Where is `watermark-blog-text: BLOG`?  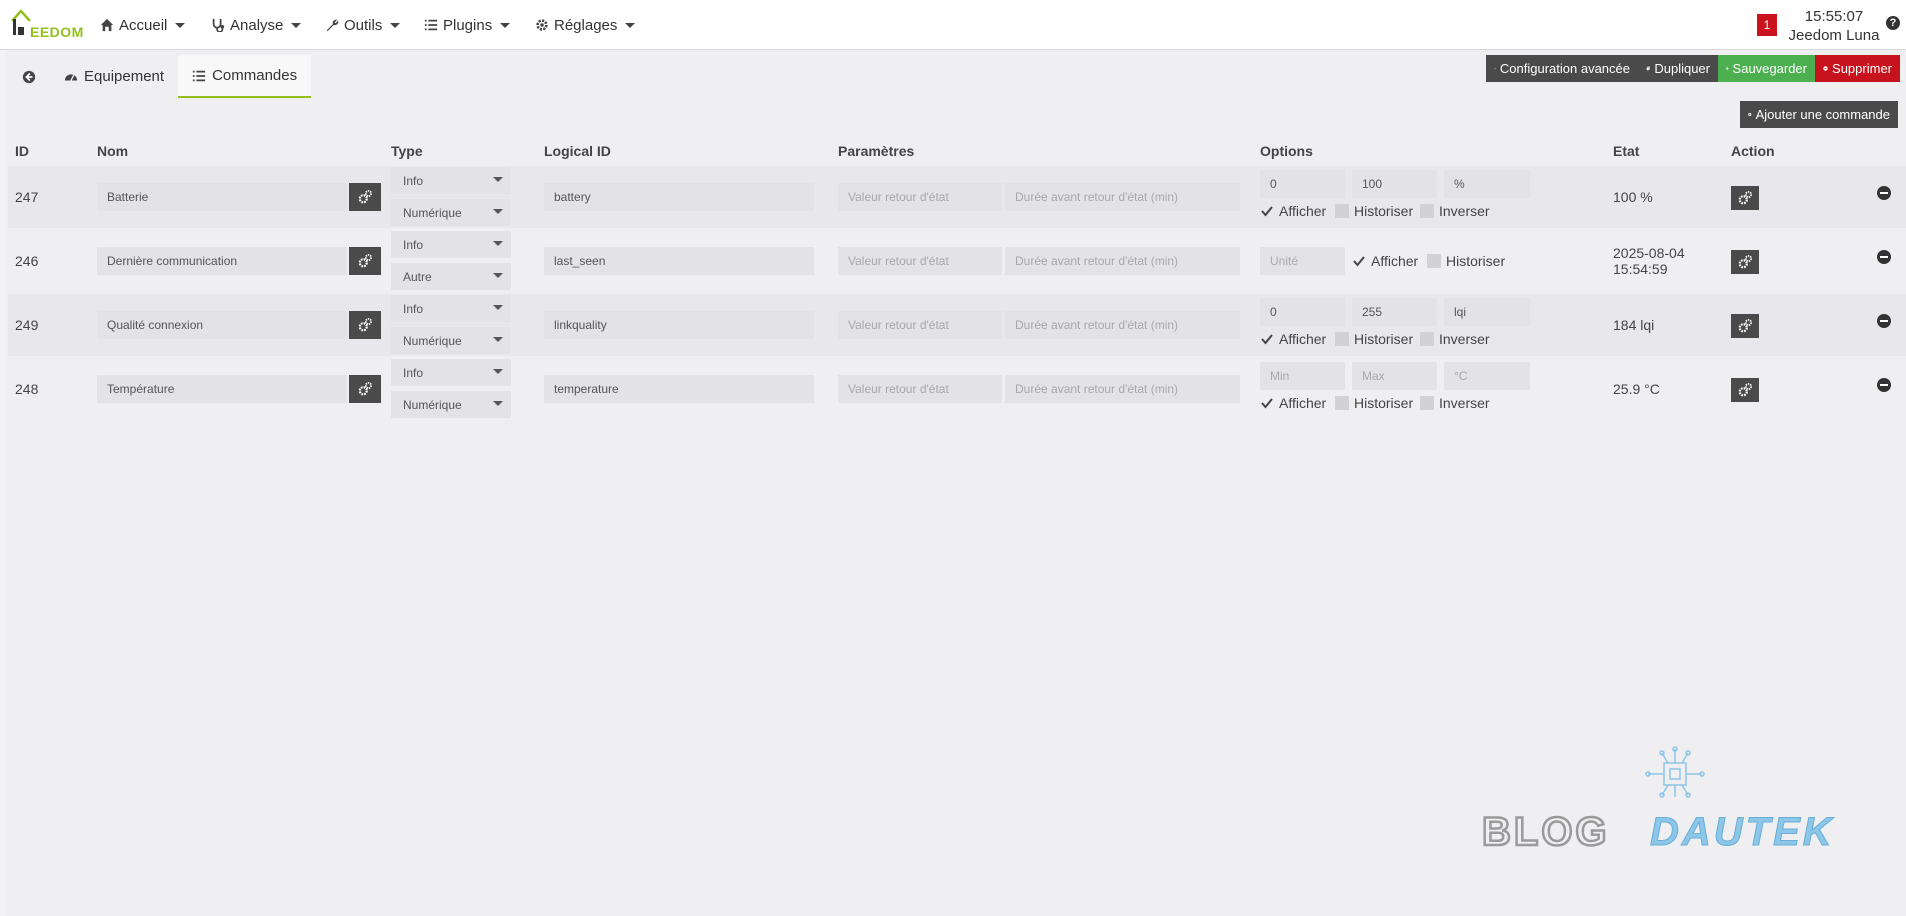 watermark-blog-text: BLOG is located at coordinates (1546, 832).